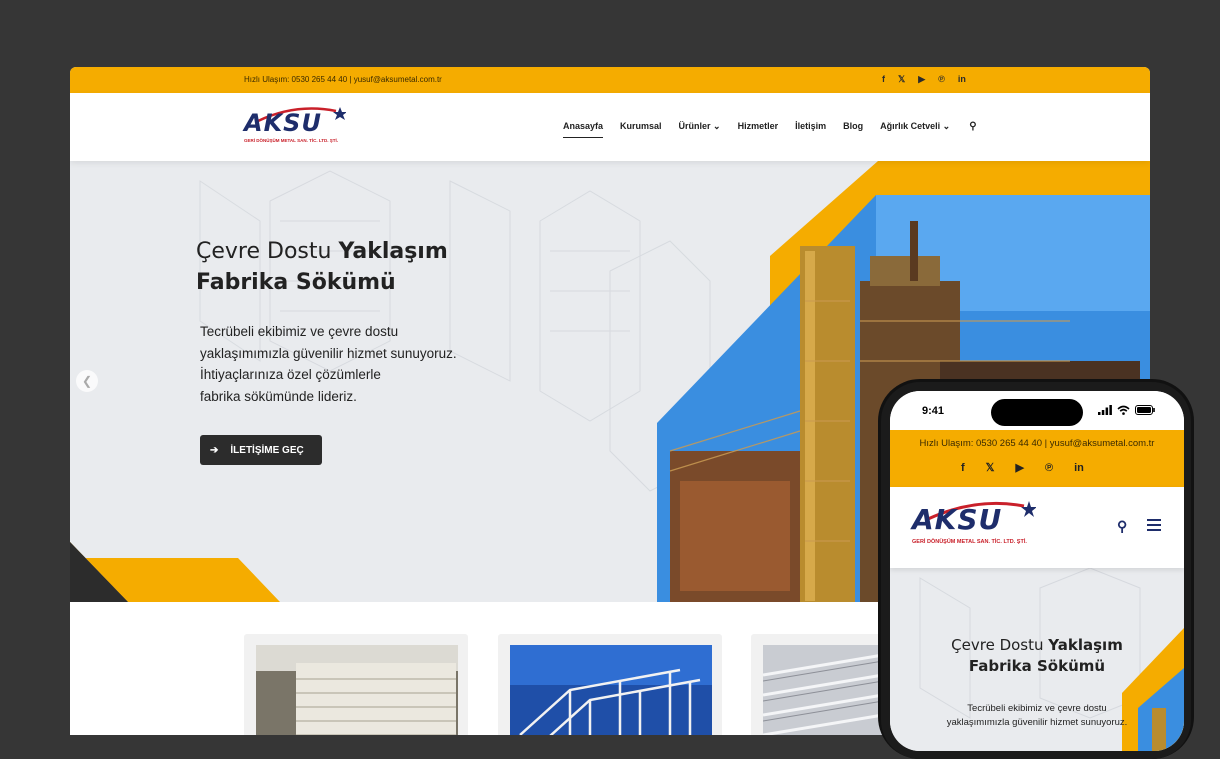 The width and height of the screenshot is (1220, 759). What do you see at coordinates (1154, 525) in the screenshot?
I see `hamburger-menu-icon` at bounding box center [1154, 525].